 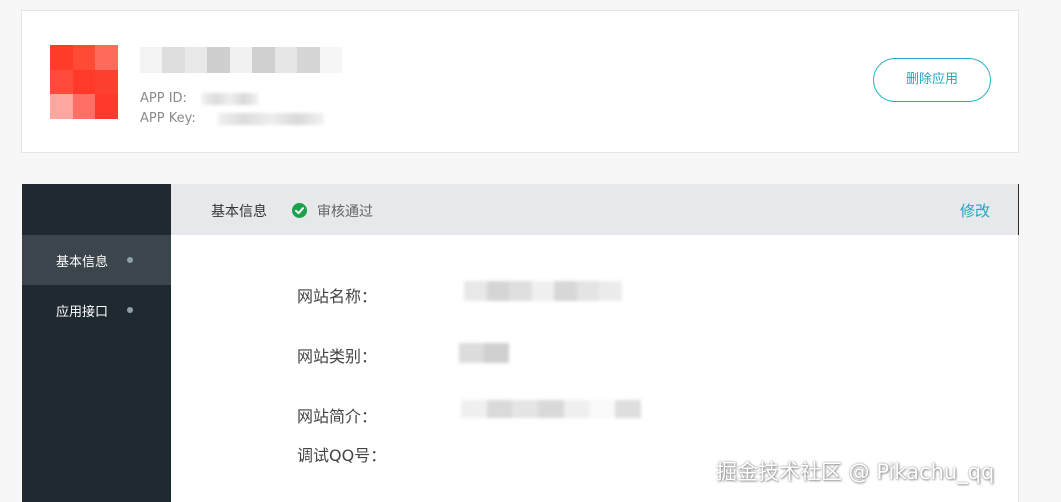 I want to click on status-badge: 审核通过, so click(x=345, y=212).